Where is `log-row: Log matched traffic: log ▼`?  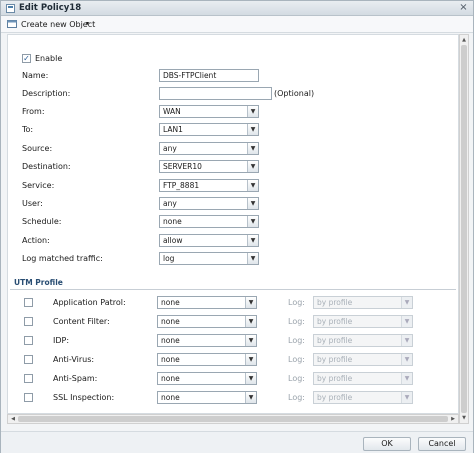
log-row: Log matched traffic: log ▼ is located at coordinates (233, 259).